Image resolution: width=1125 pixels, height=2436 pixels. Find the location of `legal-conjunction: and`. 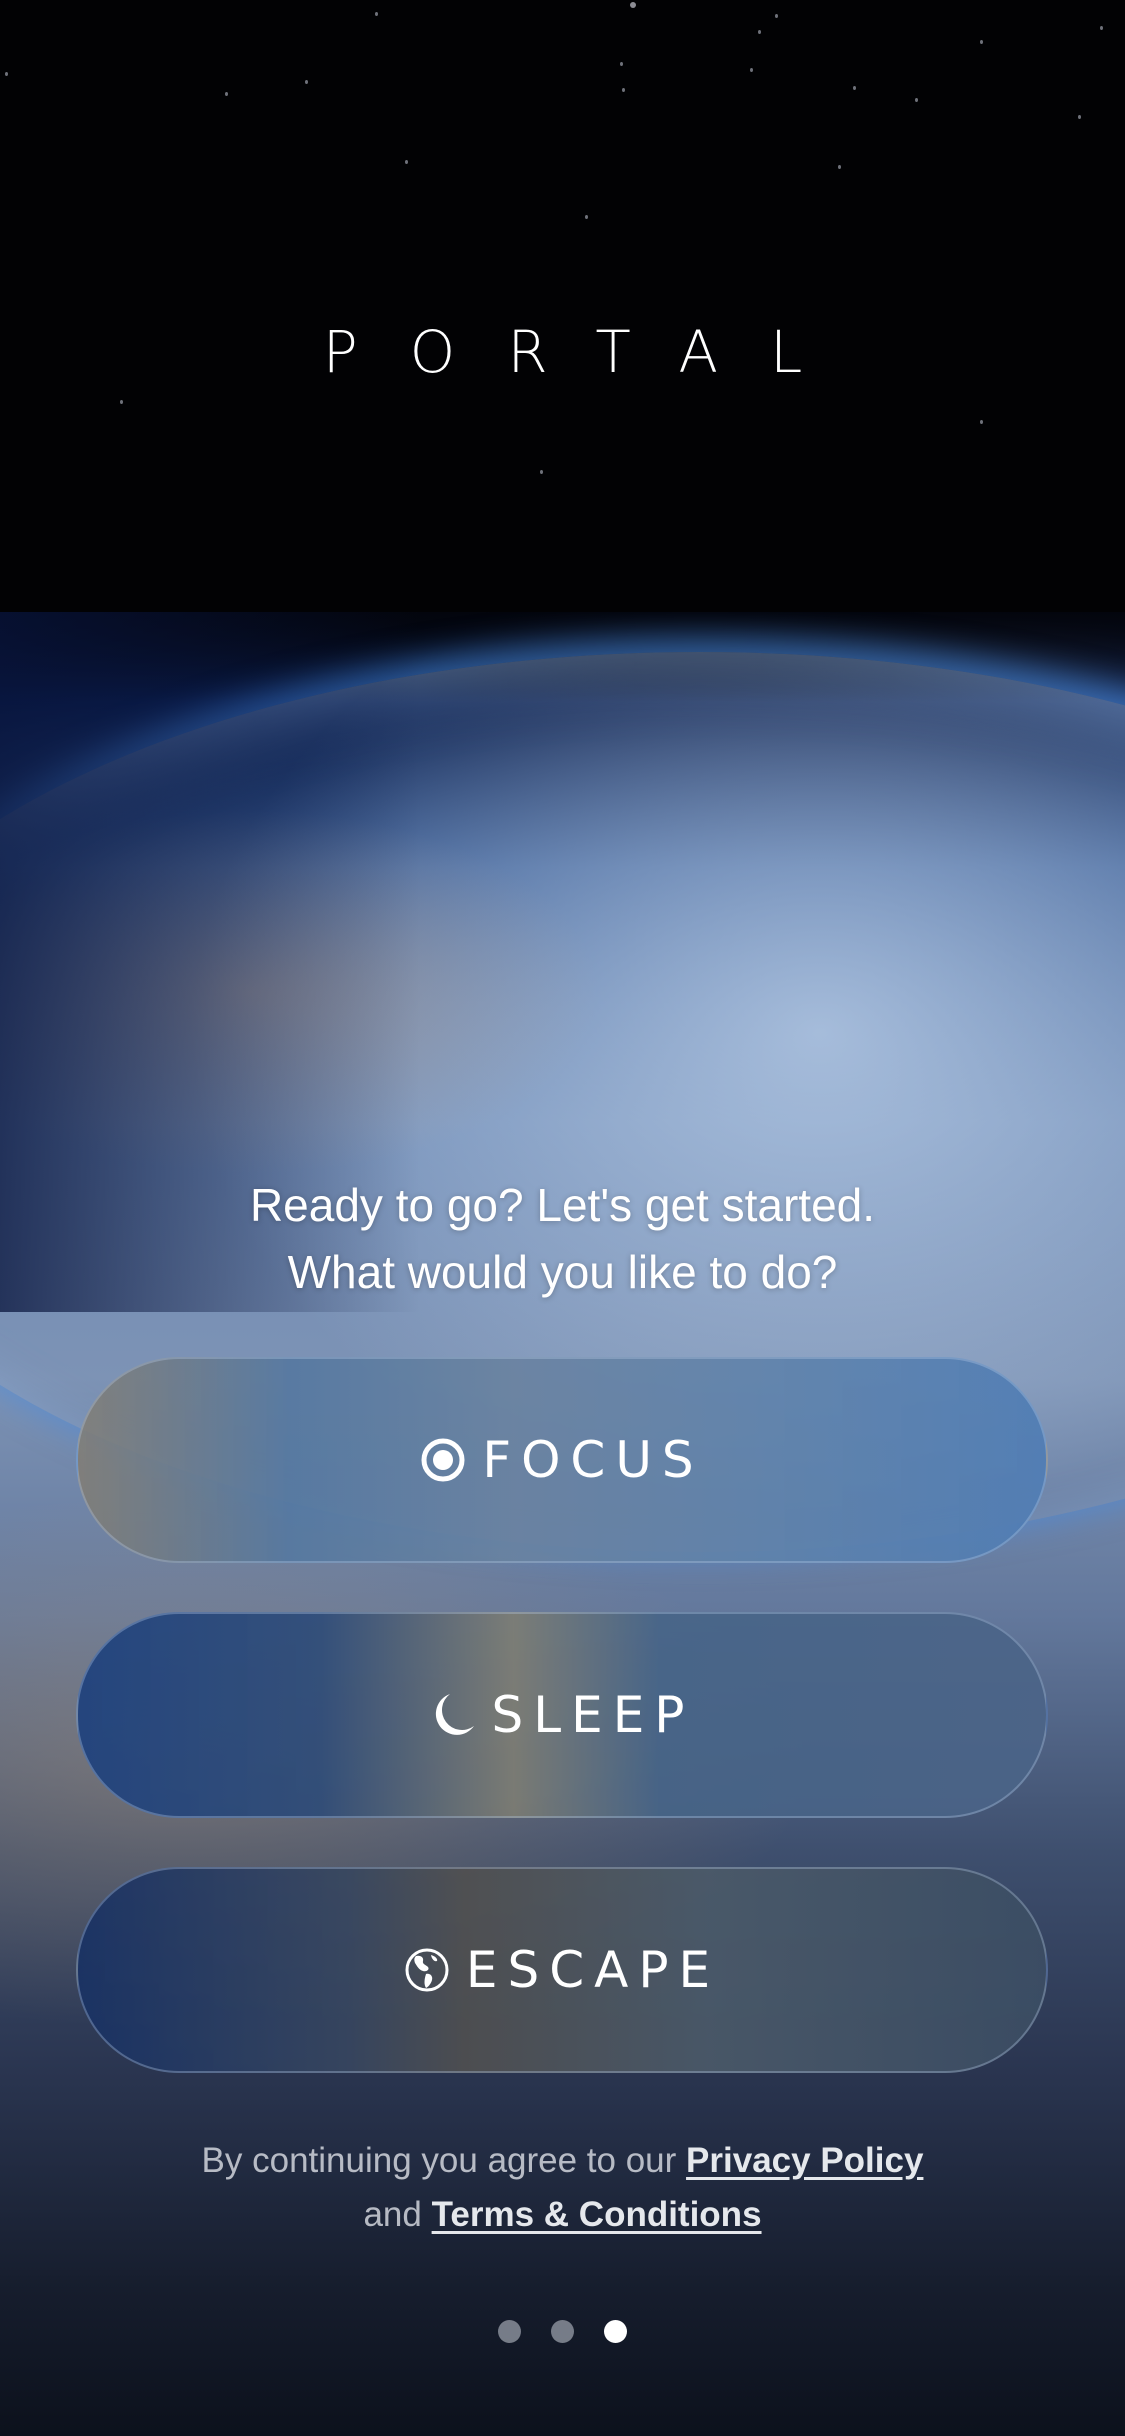

legal-conjunction: and is located at coordinates (392, 2214).